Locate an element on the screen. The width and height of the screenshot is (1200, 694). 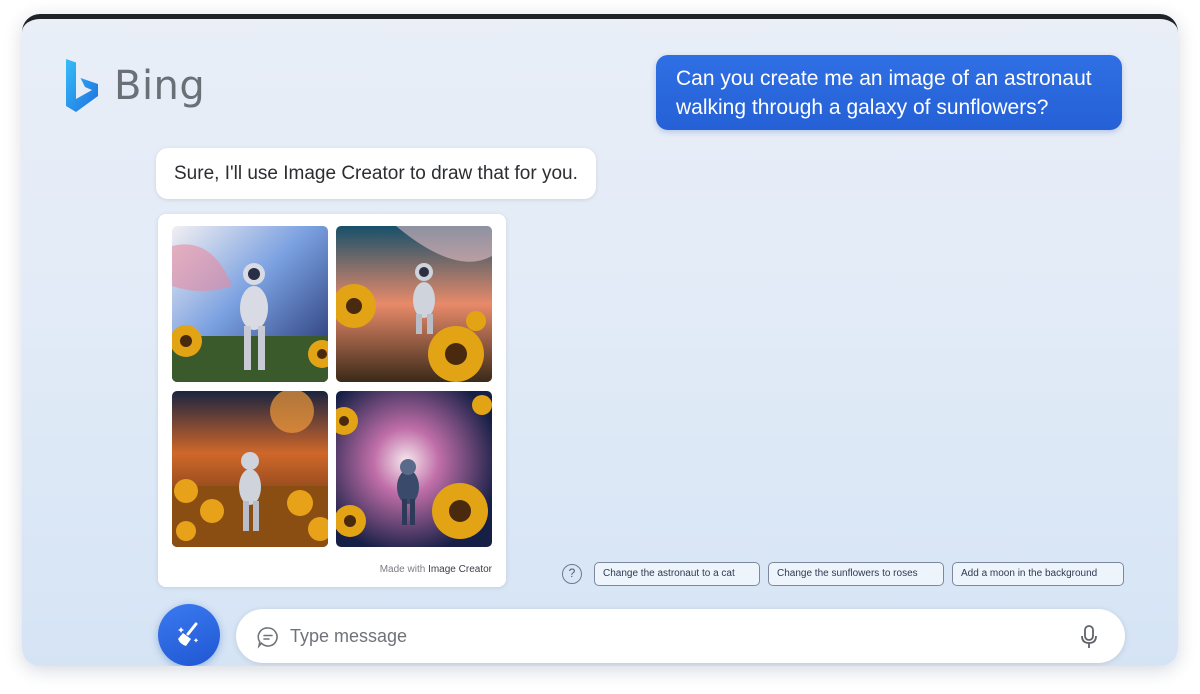
suggestion-chip-cat: Change the astronaut to a cat is located at coordinates (677, 574).